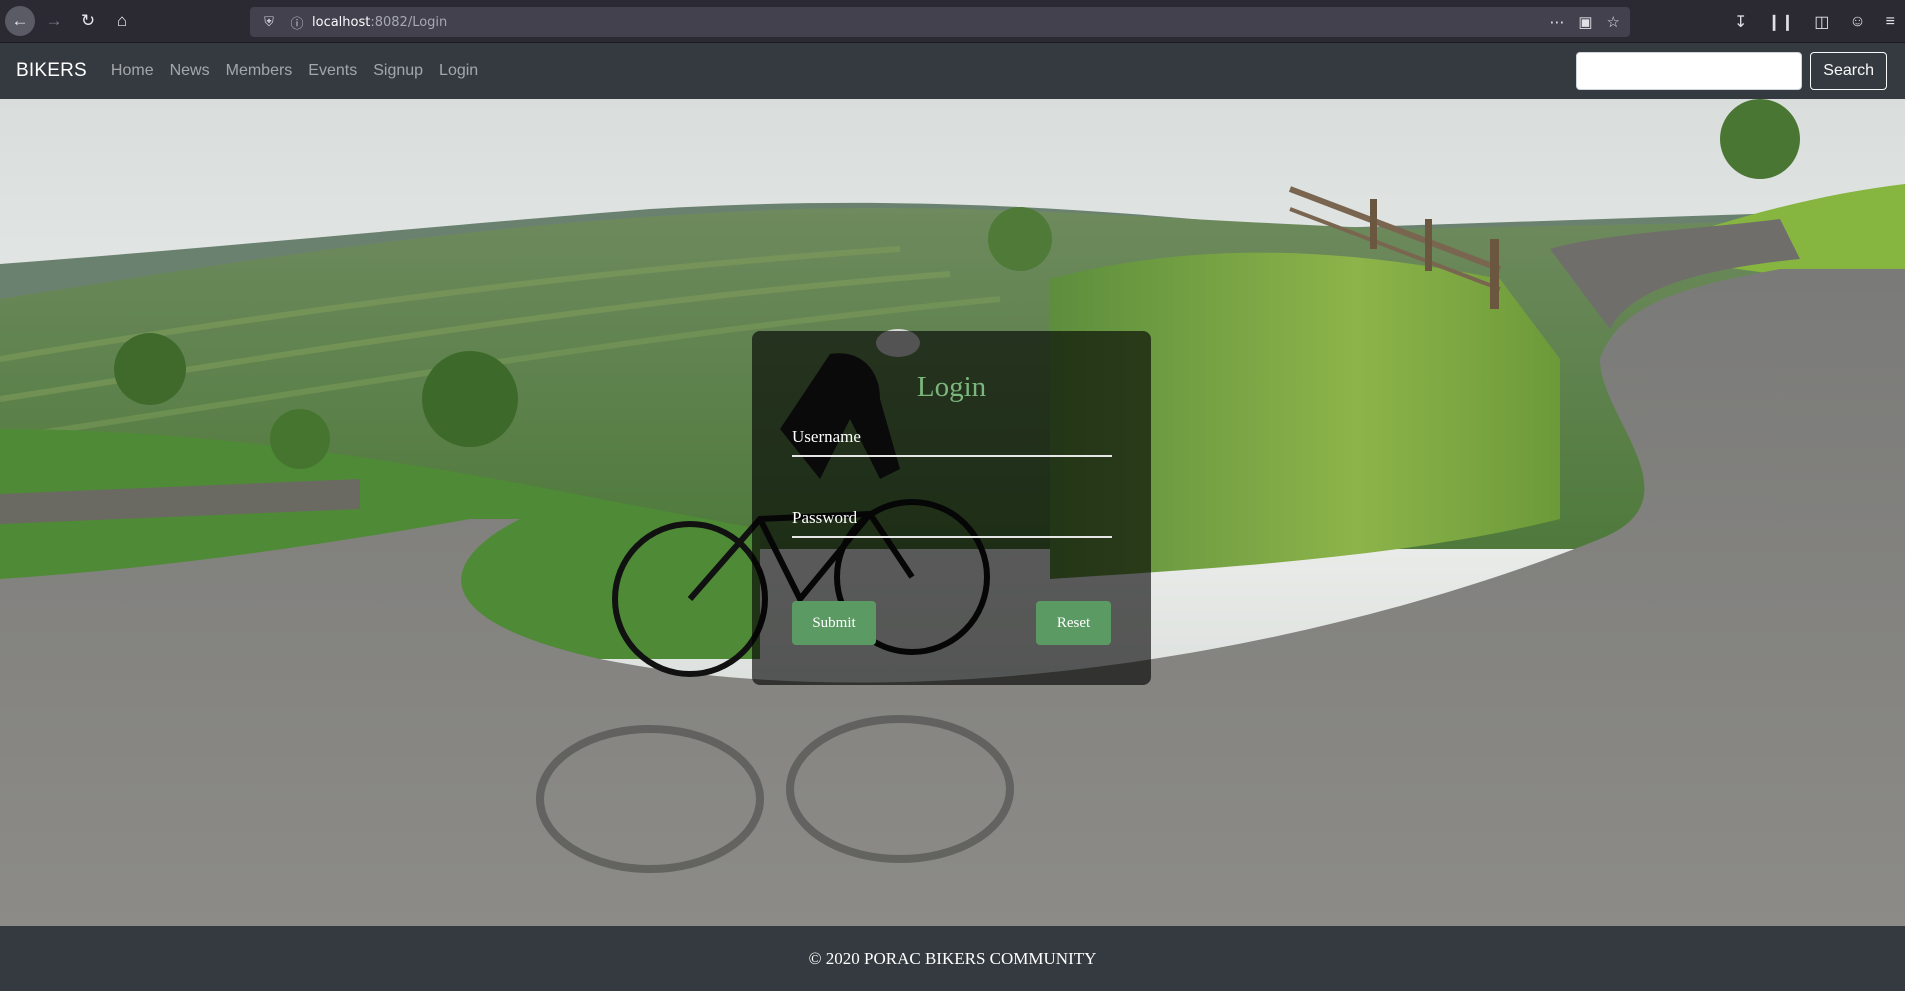 The height and width of the screenshot is (991, 1905). What do you see at coordinates (1689, 71) in the screenshot?
I see `search-input` at bounding box center [1689, 71].